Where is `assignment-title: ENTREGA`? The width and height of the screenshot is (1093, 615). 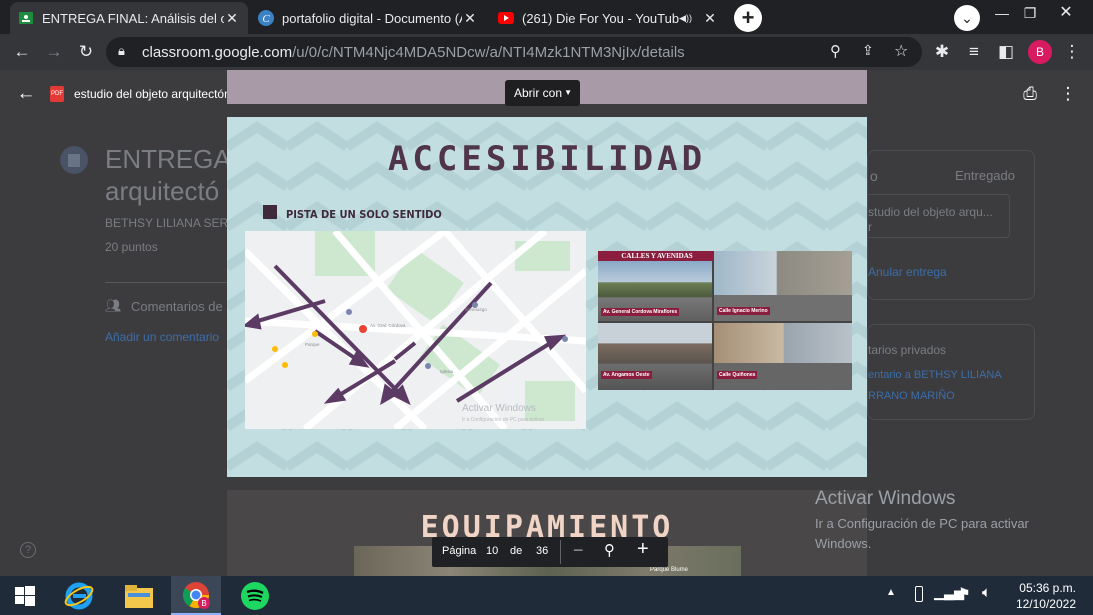
assignment-title: ENTREGA is located at coordinates (168, 159).